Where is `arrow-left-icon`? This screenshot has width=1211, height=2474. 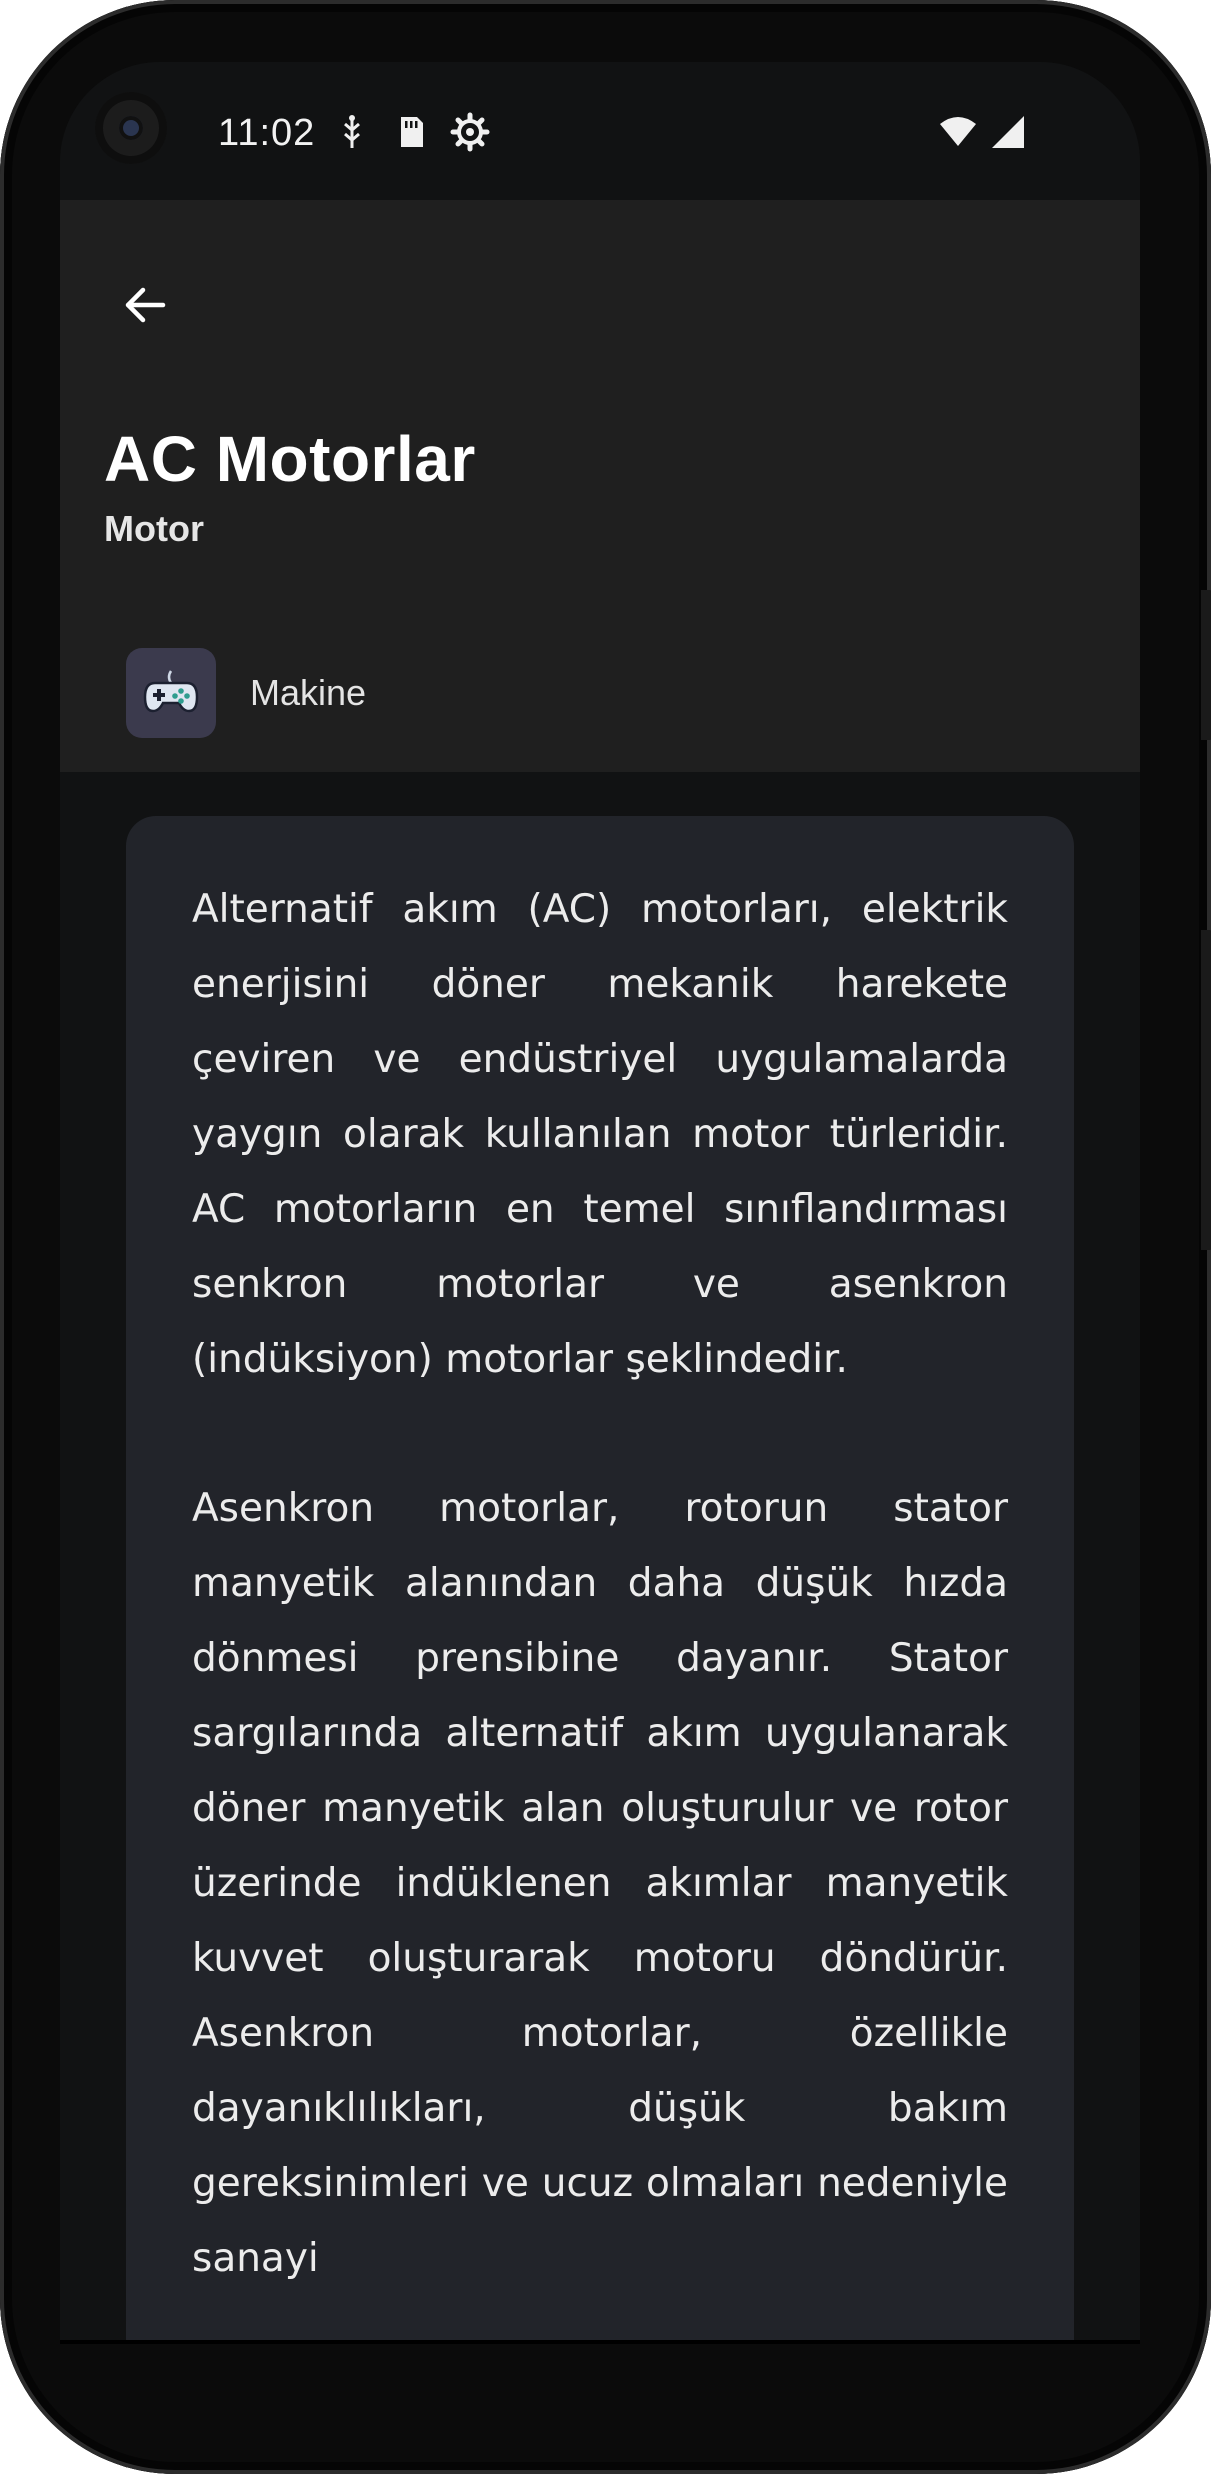 arrow-left-icon is located at coordinates (145, 305).